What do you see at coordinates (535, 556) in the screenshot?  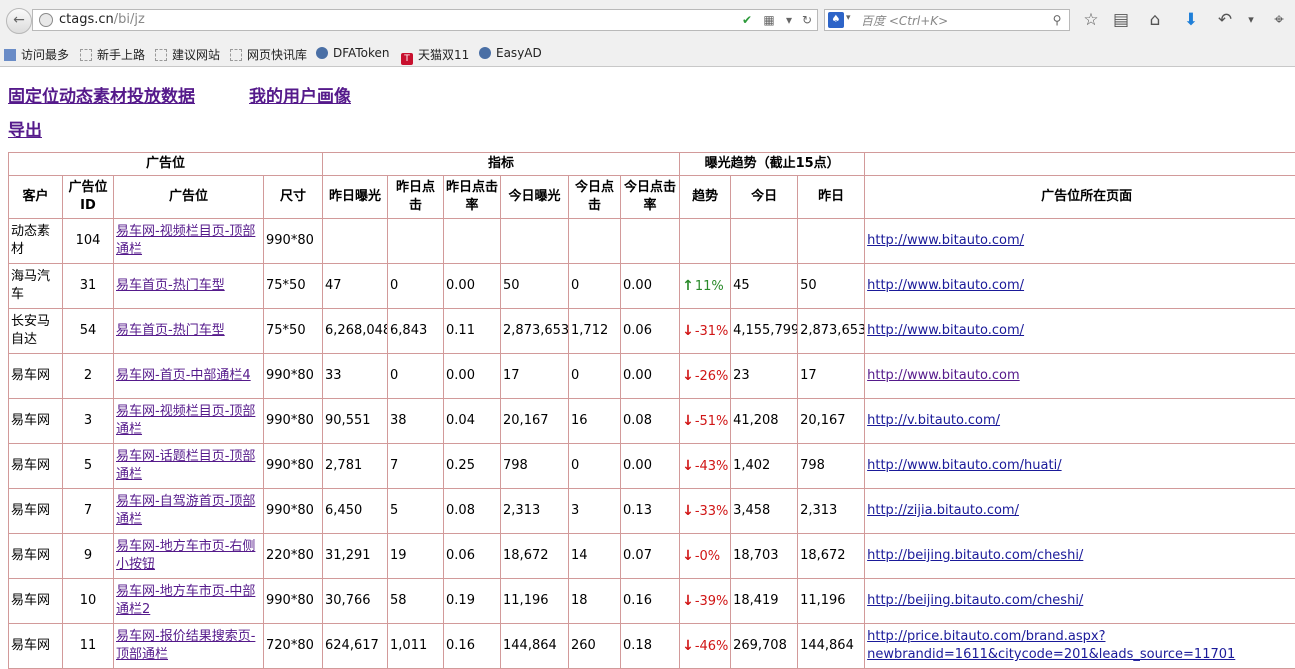 I see `t-imp-cell: 18,672` at bounding box center [535, 556].